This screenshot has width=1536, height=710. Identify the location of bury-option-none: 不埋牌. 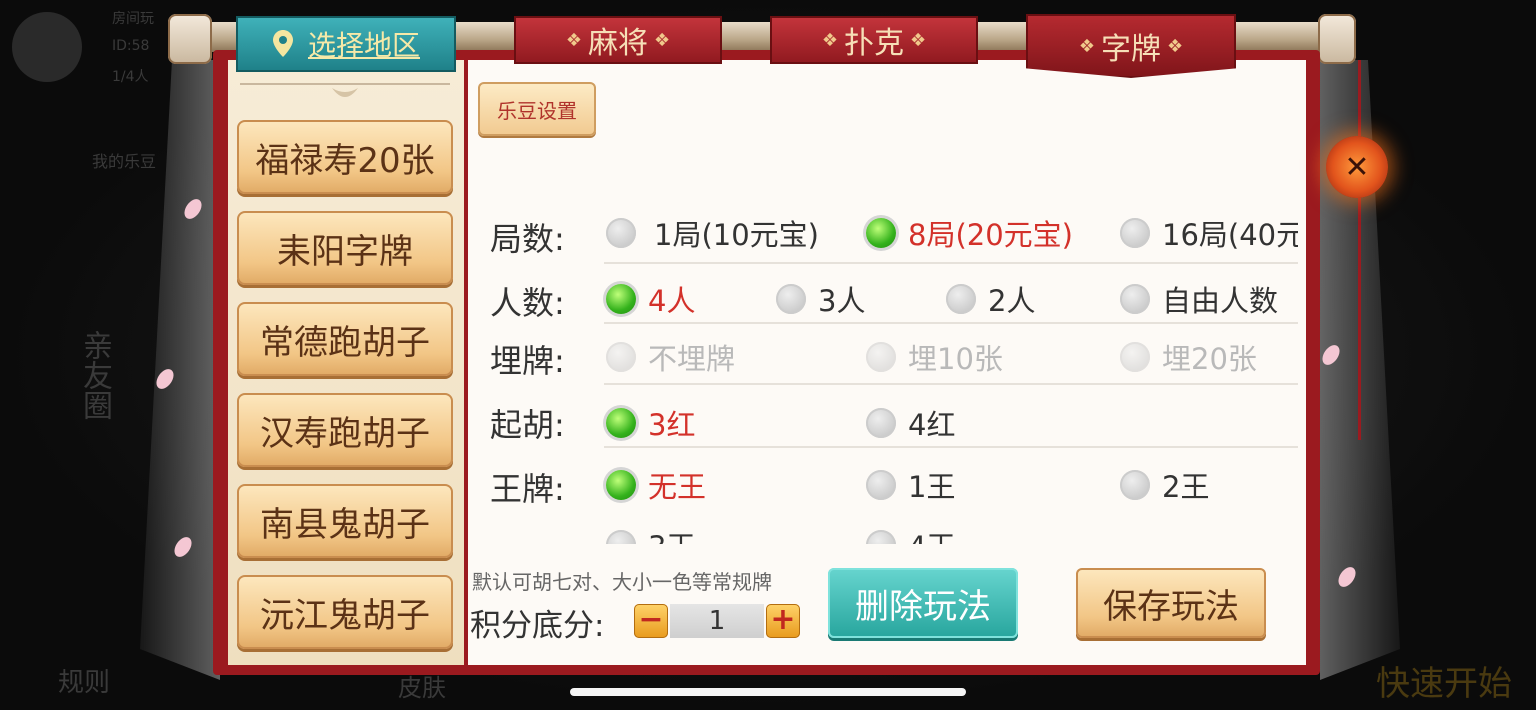
(670, 357).